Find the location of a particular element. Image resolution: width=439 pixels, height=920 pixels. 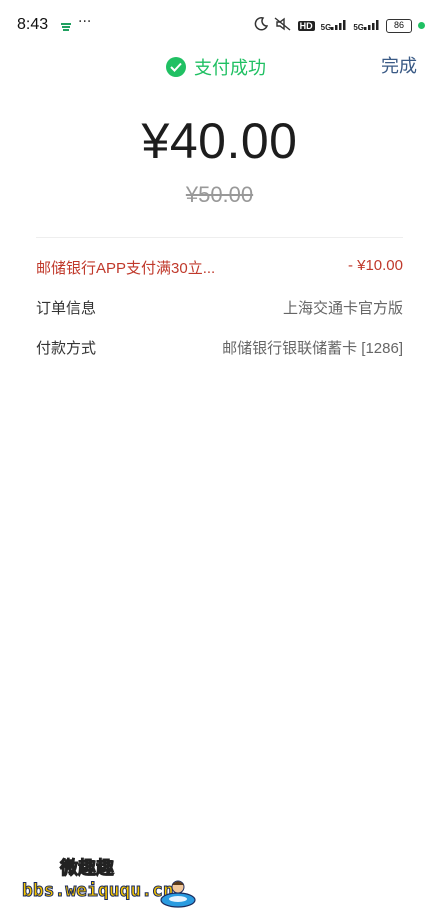

done-button: 完成 is located at coordinates (399, 65).